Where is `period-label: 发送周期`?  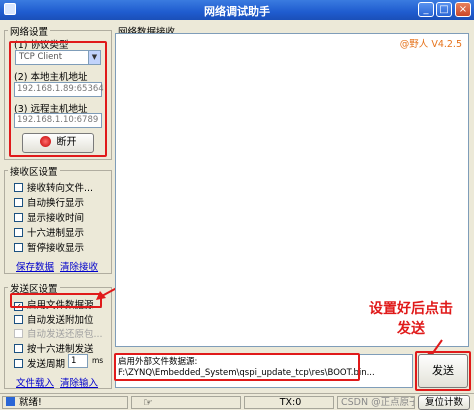 period-label: 发送周期 is located at coordinates (46, 364).